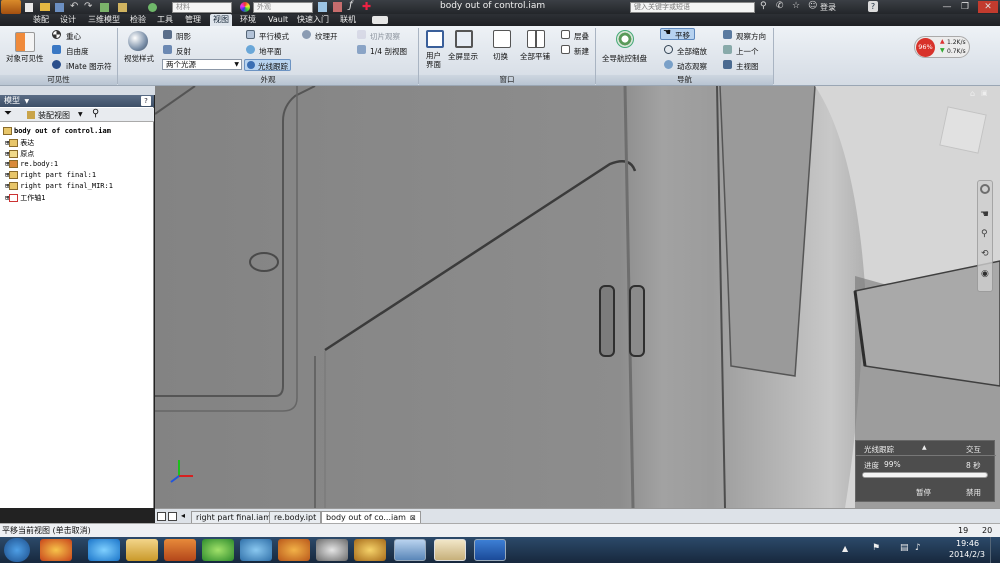 The image size is (1000, 563). What do you see at coordinates (88, 6) in the screenshot?
I see `redo-icon: ↷` at bounding box center [88, 6].